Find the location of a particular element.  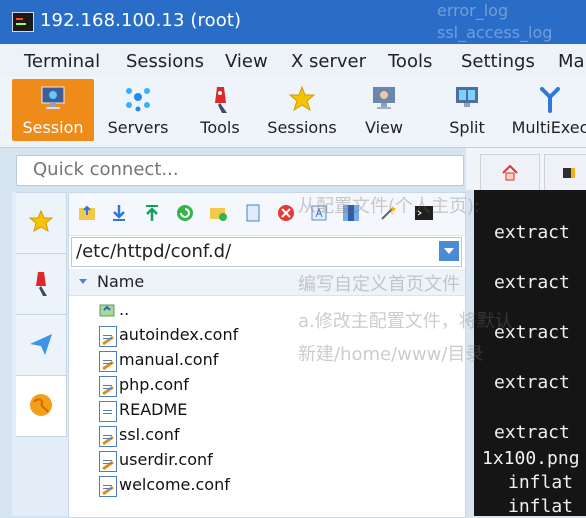

multiexec-label: MultiExec is located at coordinates (548, 127).